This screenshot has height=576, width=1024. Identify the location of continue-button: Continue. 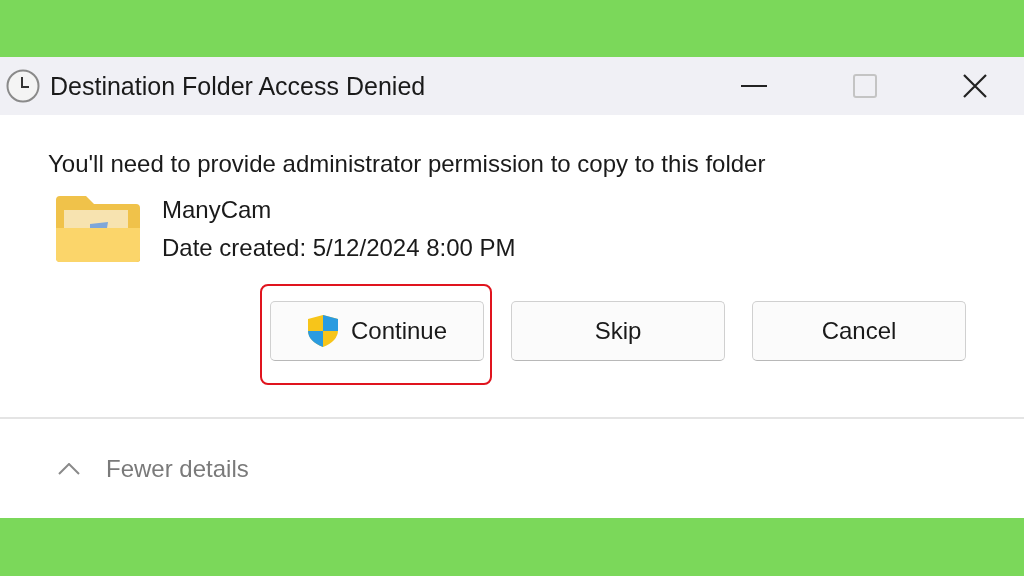
(377, 331).